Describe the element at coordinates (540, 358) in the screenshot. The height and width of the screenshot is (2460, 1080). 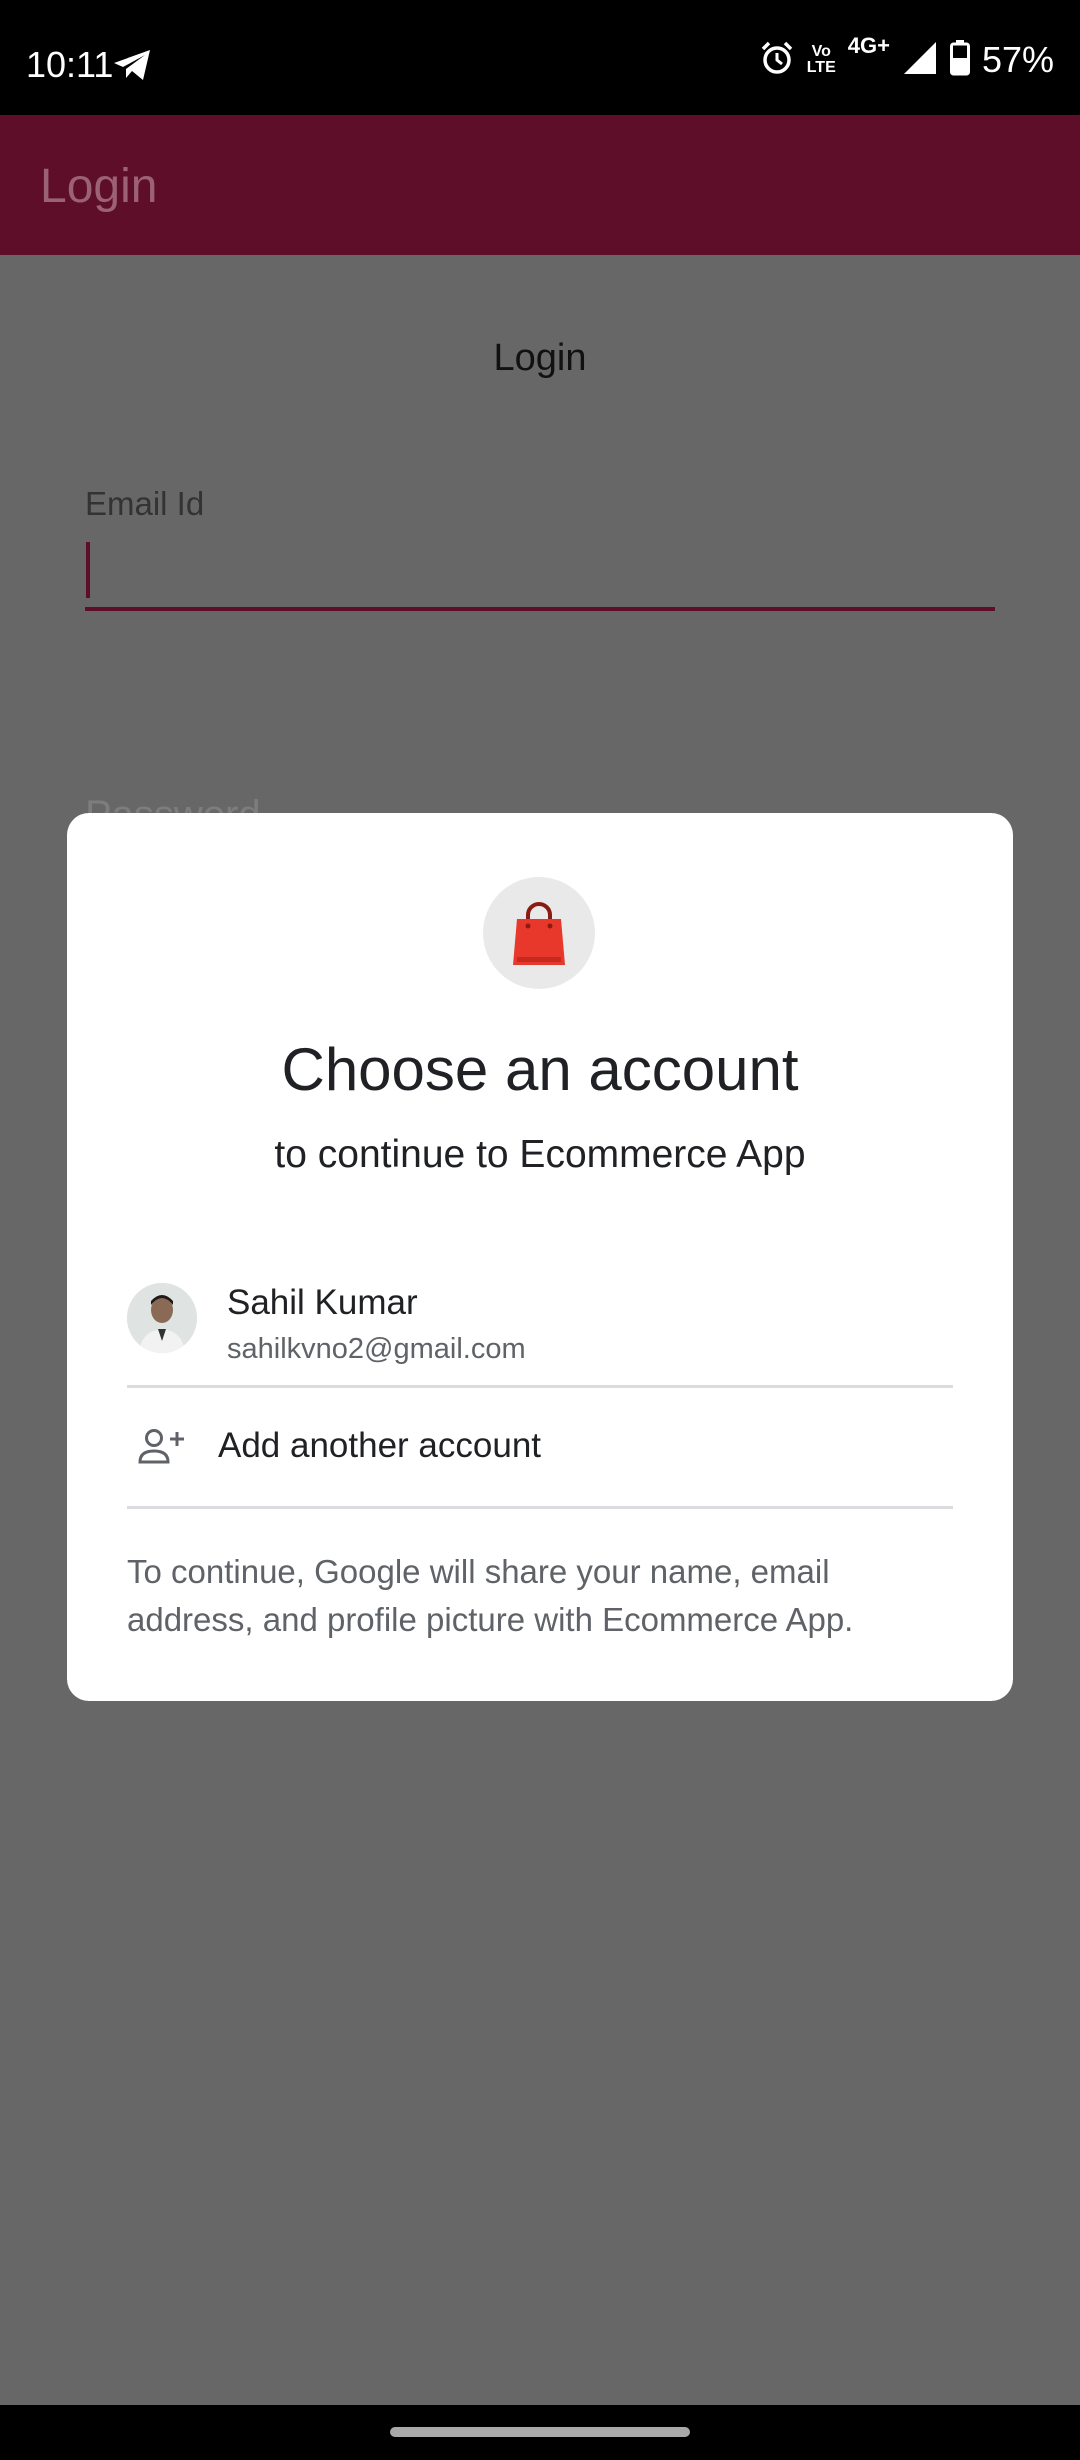
I see `login-heading: Login` at that location.